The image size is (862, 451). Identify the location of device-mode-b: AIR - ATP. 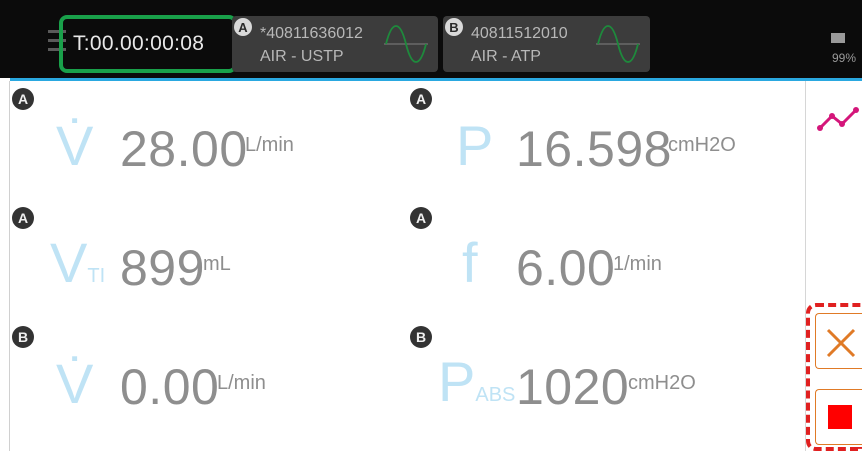
(506, 56).